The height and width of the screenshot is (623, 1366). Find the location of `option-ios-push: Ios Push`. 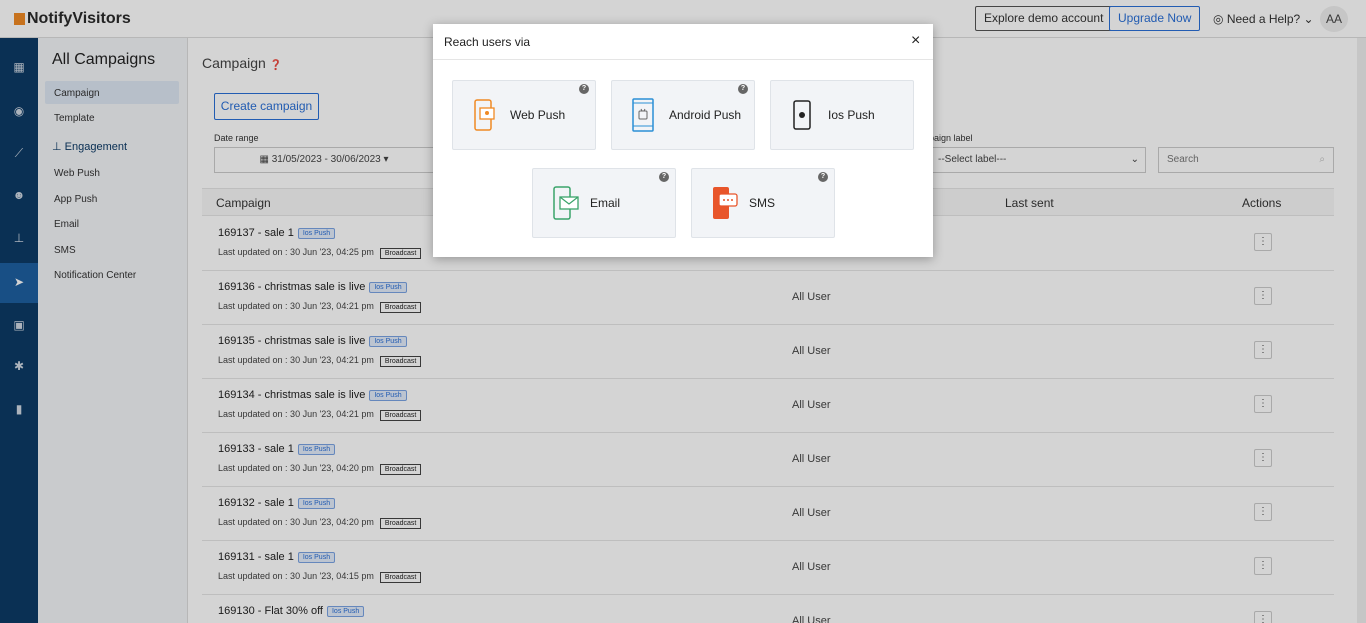

option-ios-push: Ios Push is located at coordinates (842, 115).